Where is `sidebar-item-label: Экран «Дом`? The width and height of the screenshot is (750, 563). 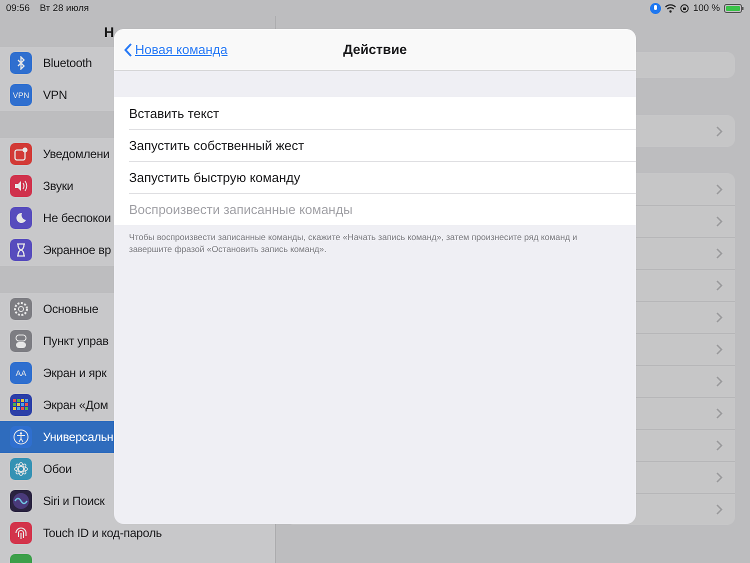
sidebar-item-label: Экран «Дом is located at coordinates (75, 405).